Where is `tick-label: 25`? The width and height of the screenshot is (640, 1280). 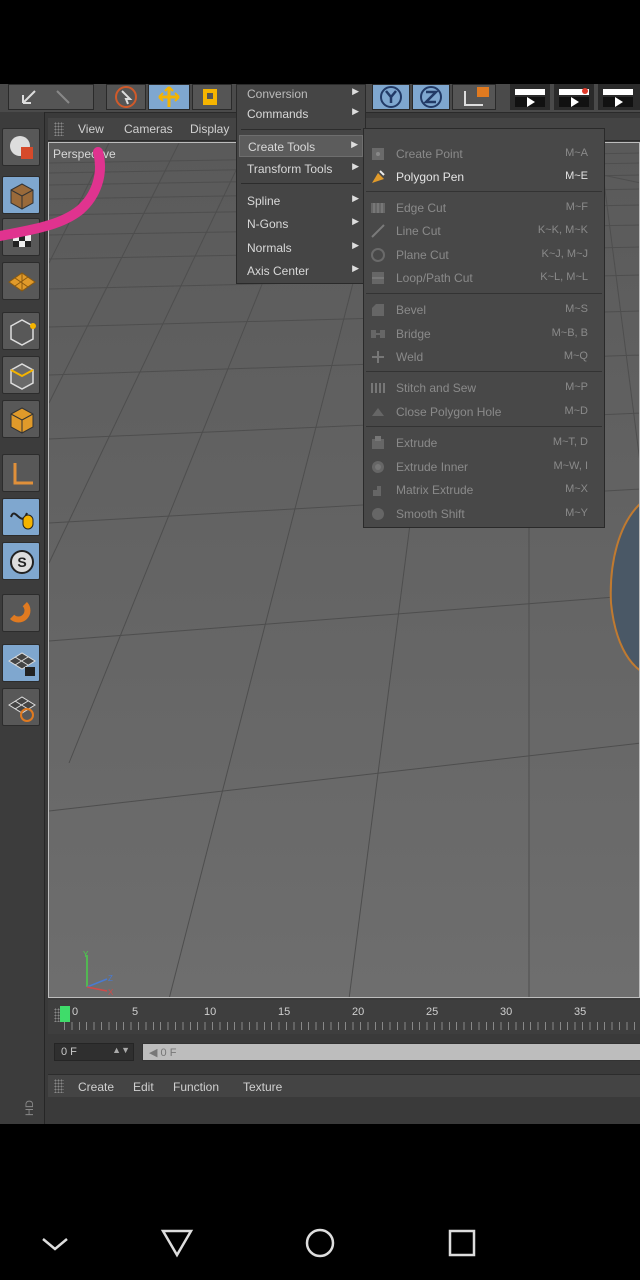
tick-label: 25 is located at coordinates (432, 1012).